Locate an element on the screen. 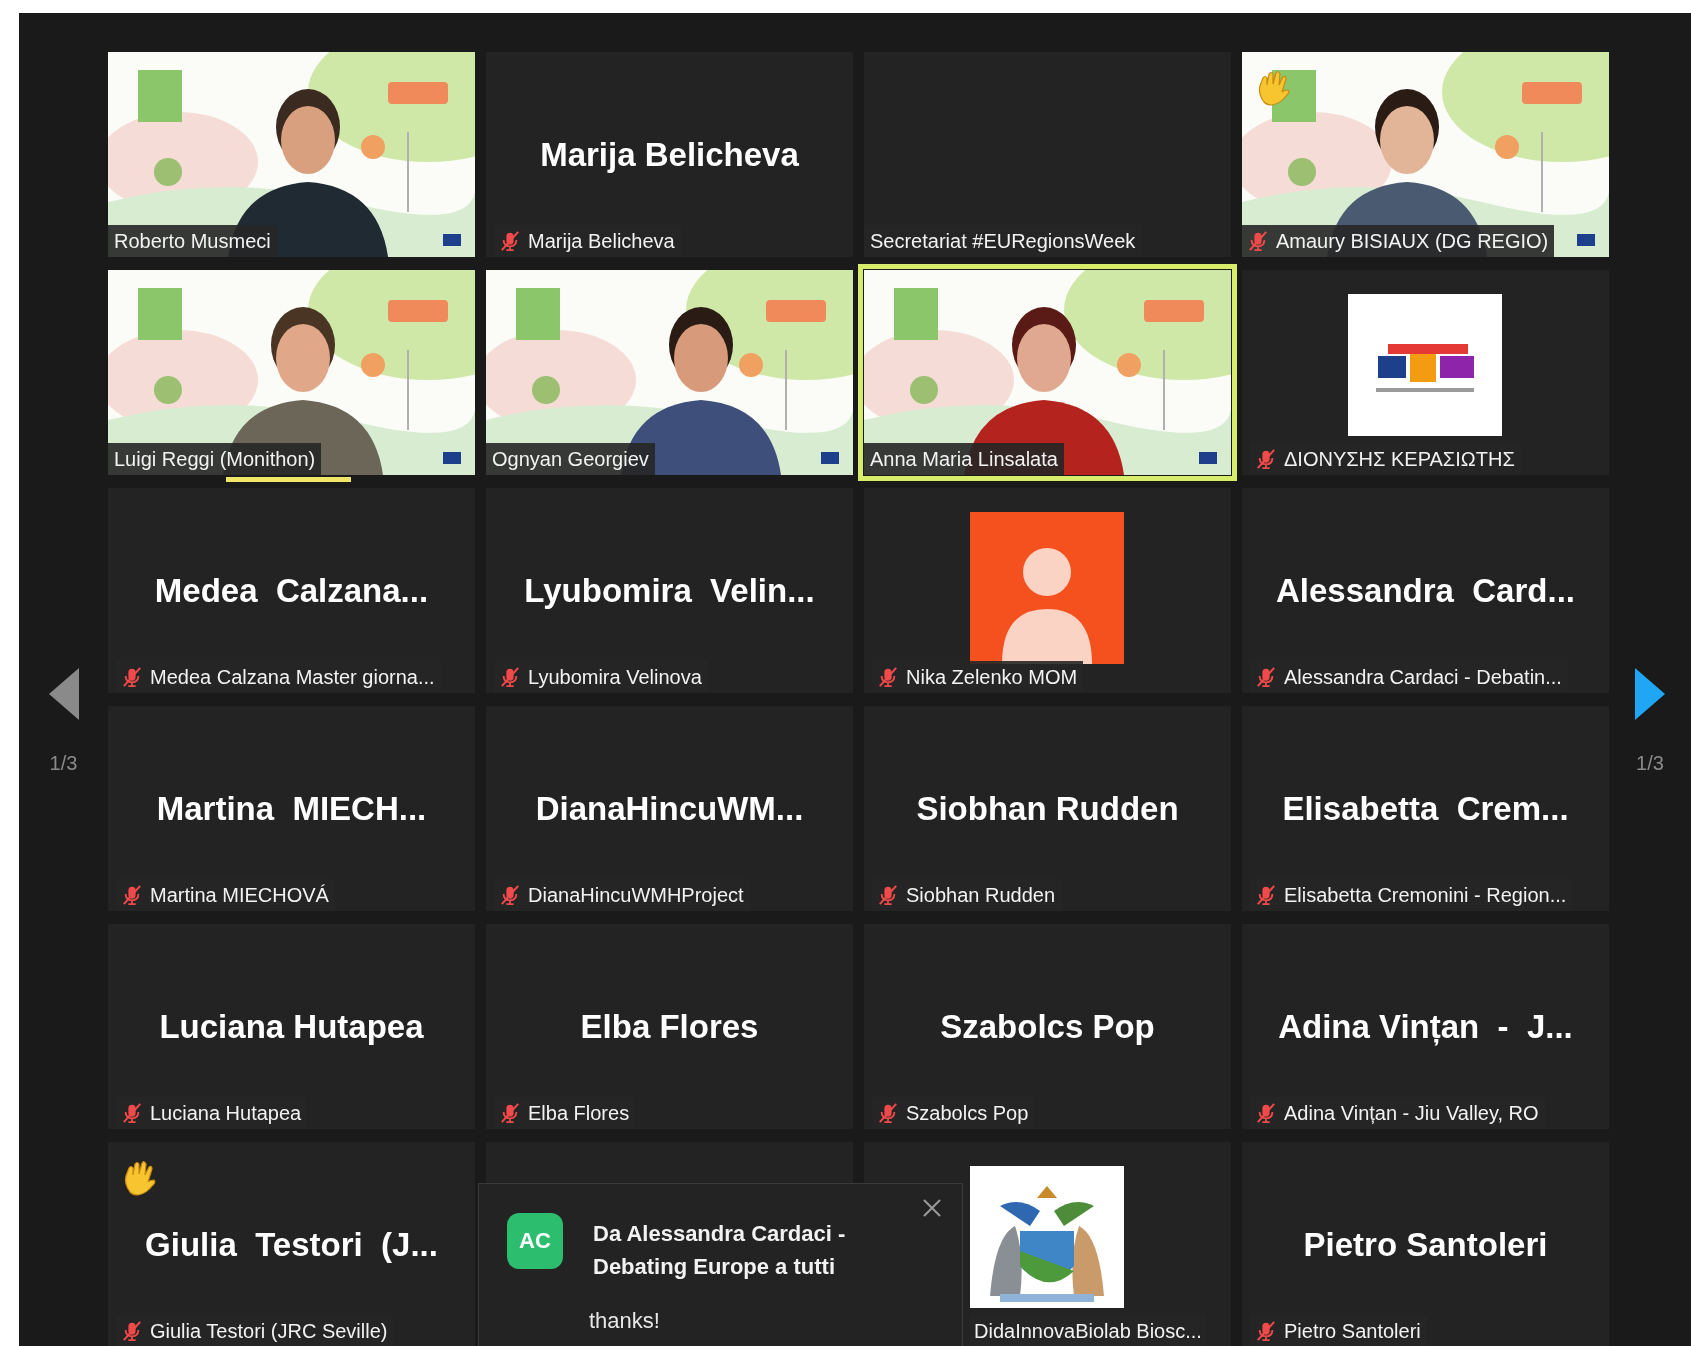 This screenshot has width=1691, height=1346. participant-name: Amaury BISIAUX (DG REGIO) is located at coordinates (1412, 241).